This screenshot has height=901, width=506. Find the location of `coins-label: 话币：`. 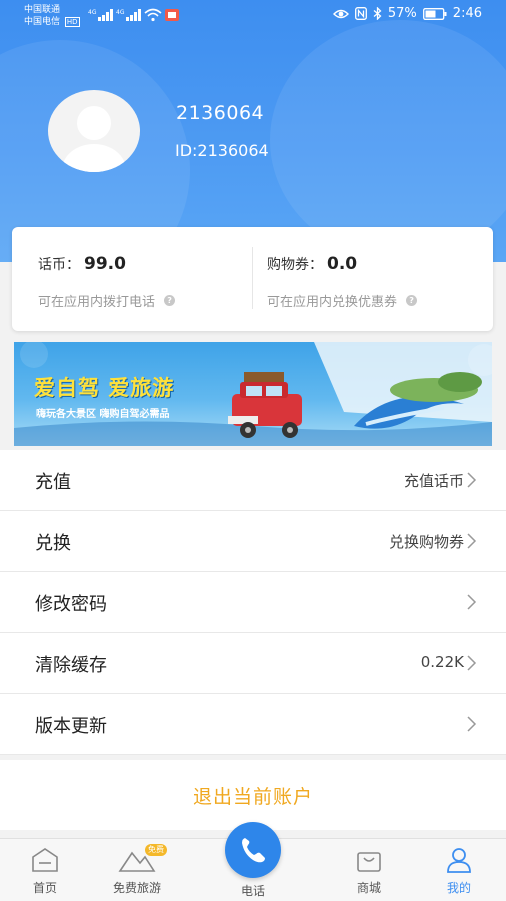

coins-label: 话币： is located at coordinates (59, 265).